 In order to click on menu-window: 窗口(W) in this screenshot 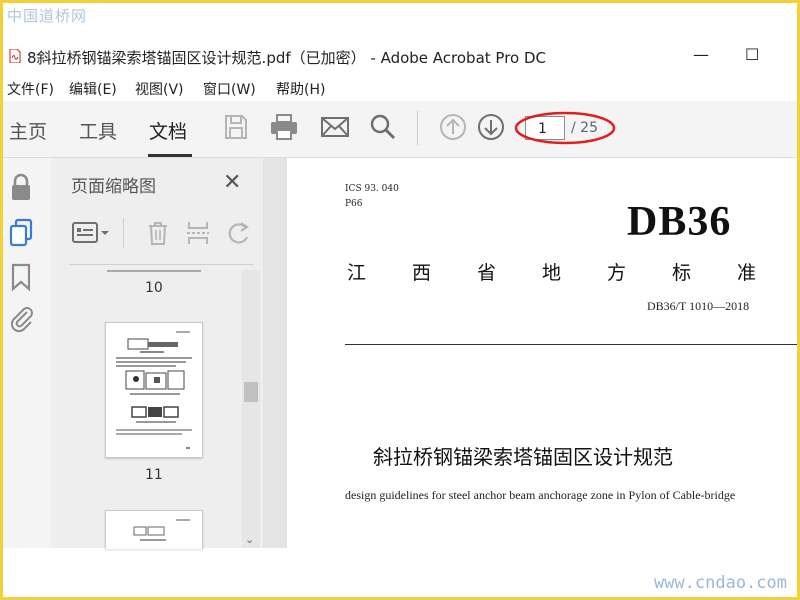, I will do `click(229, 89)`.